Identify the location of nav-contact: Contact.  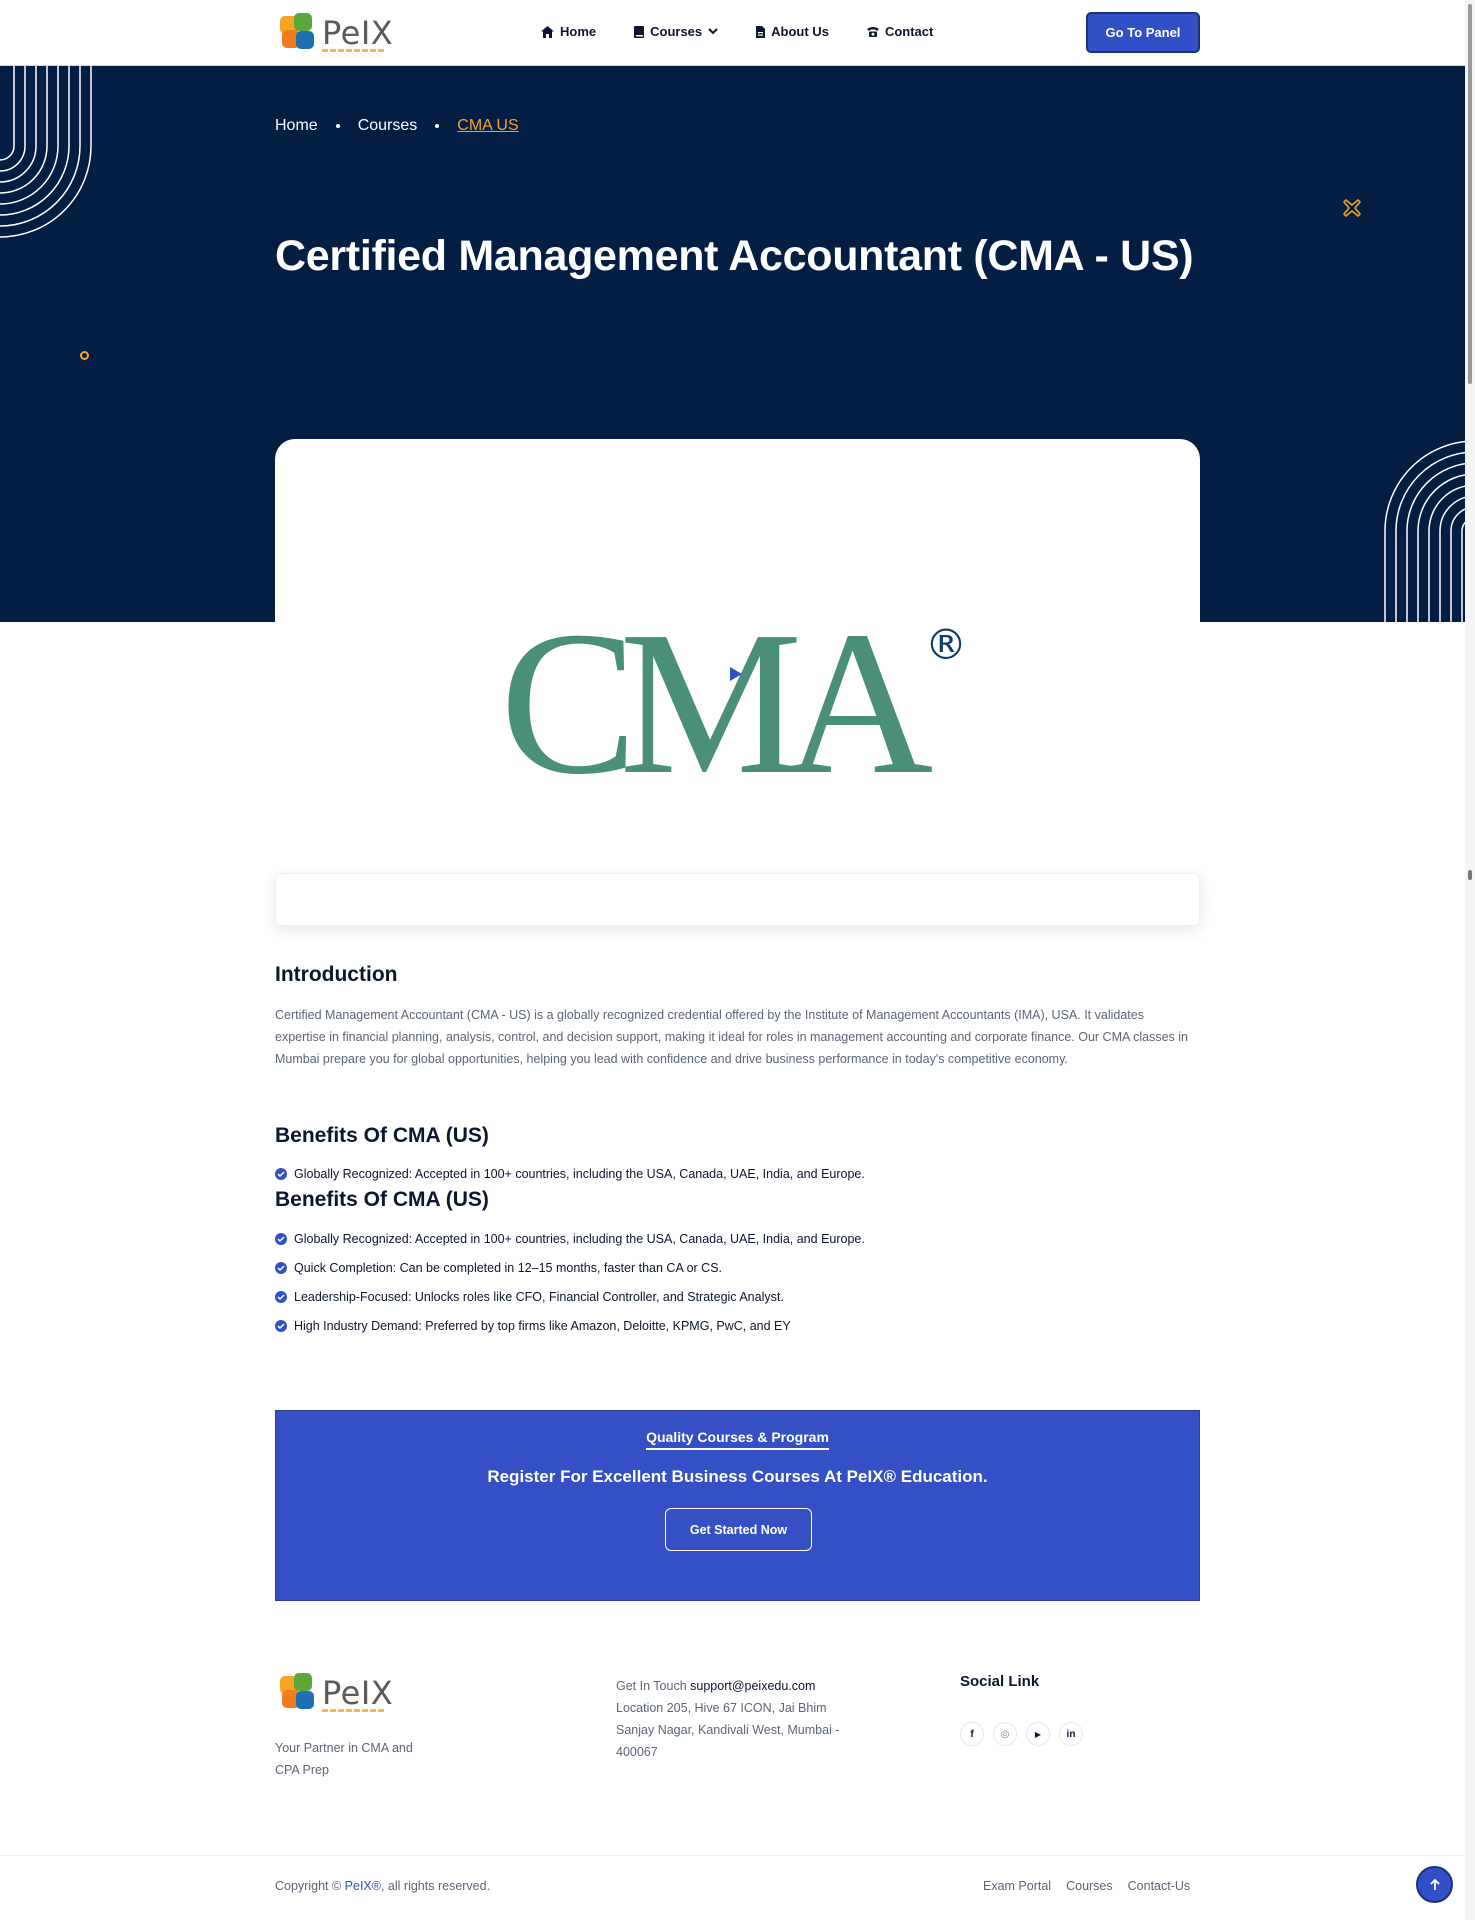
(900, 31).